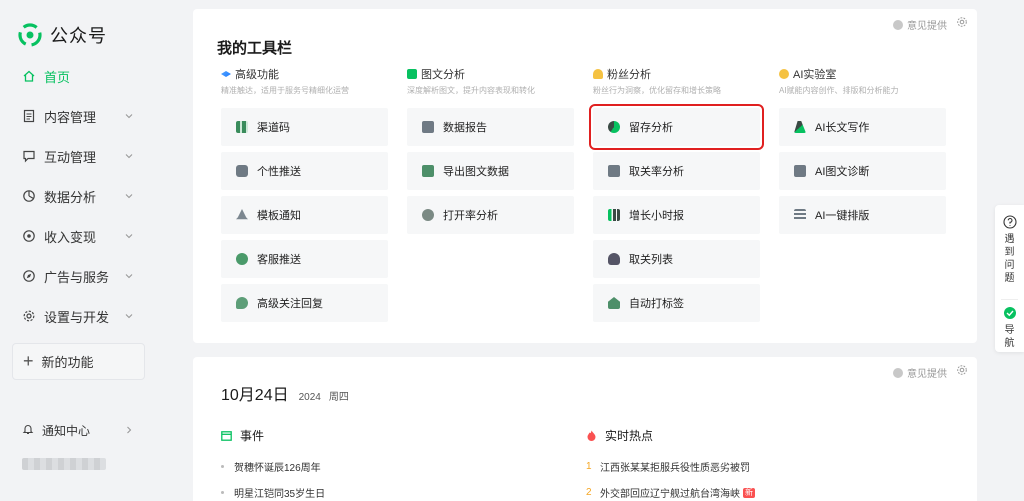 This screenshot has width=1024, height=501. What do you see at coordinates (1009, 337) in the screenshot?
I see `guide-label: 导航` at bounding box center [1009, 337].